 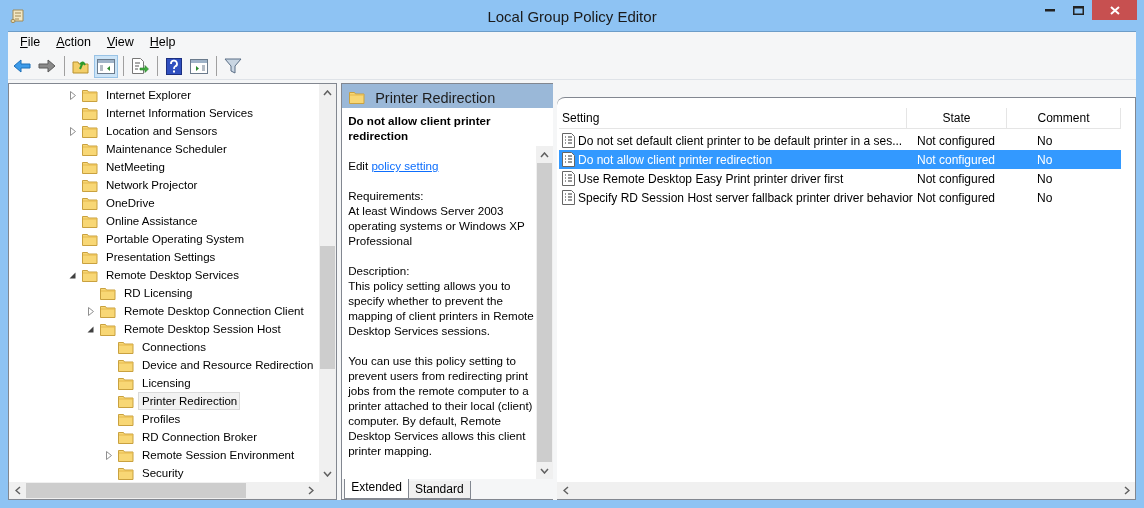 I want to click on description-text: You can use this policy setting to prevent users from redirecting print jobs from the remote computer to a printer attached to their local (client) computer. By default, Remote Desktop Services allows this client printer mapping., so click(x=441, y=405).